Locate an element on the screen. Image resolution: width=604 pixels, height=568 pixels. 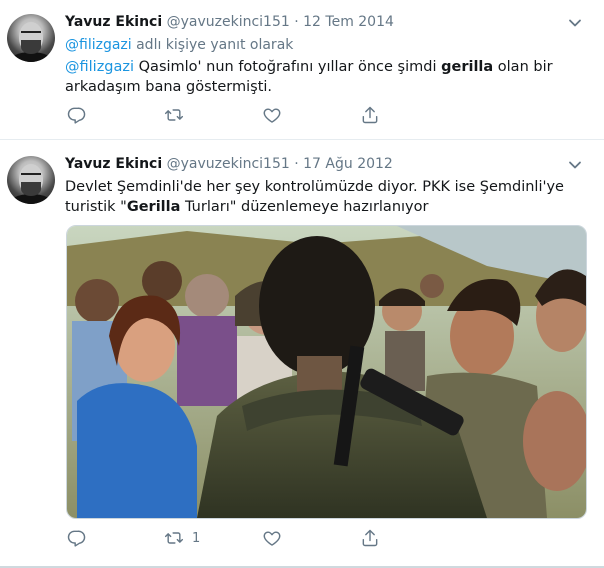
tweet-text-part: Turları" düzenlemeye hazırlanıyor is located at coordinates (304, 207).